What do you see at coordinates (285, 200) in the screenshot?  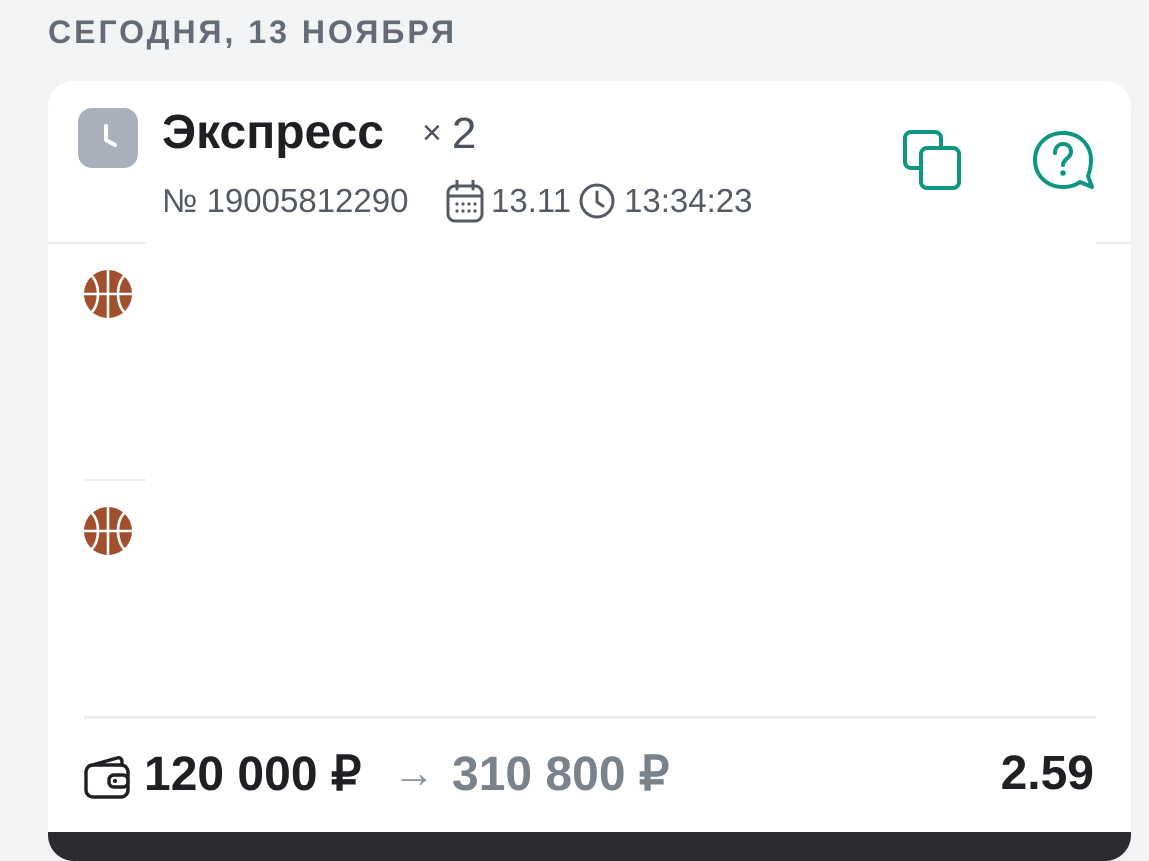 I see `bet-number: № 19005812290` at bounding box center [285, 200].